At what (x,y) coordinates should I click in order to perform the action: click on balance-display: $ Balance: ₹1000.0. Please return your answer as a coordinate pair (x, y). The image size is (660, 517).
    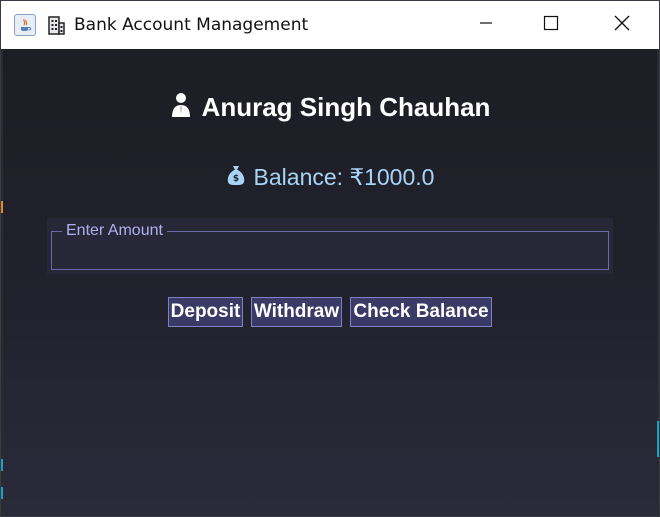
    Looking at the image, I should click on (330, 177).